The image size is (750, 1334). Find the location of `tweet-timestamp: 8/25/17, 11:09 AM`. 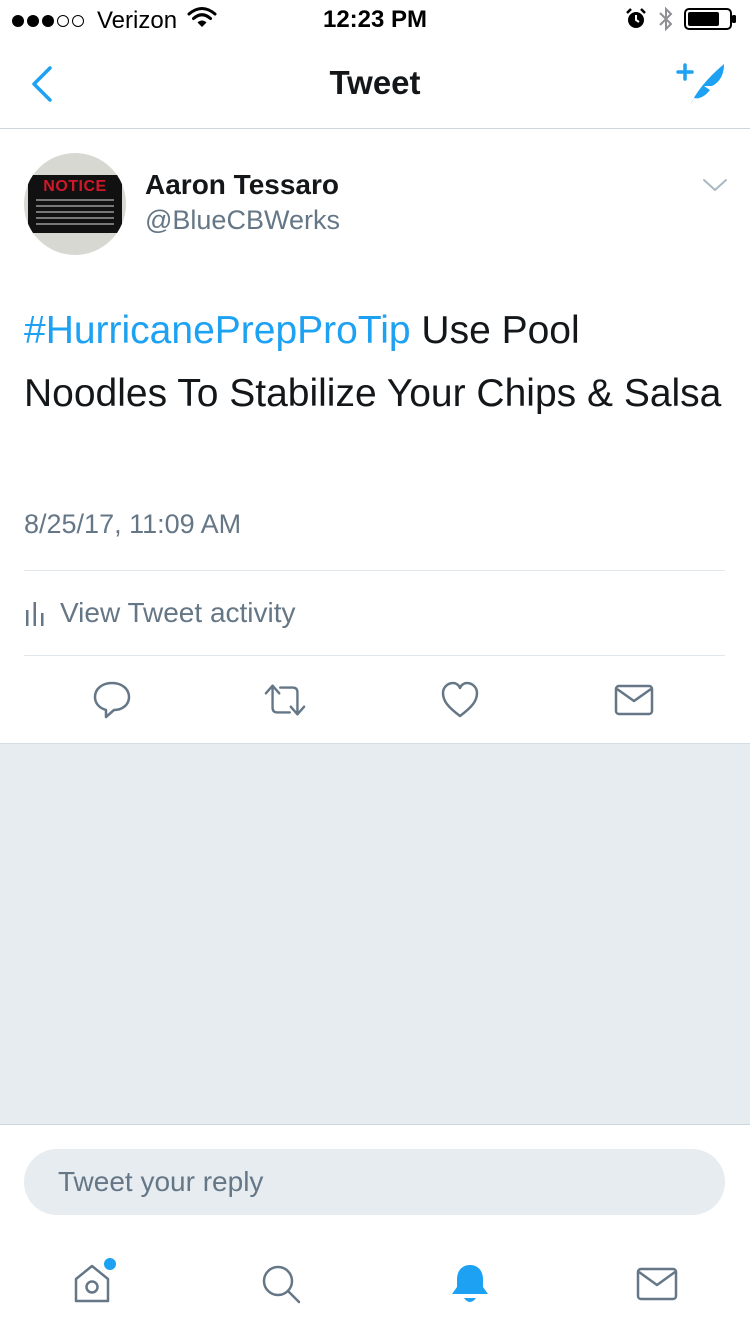

tweet-timestamp: 8/25/17, 11:09 AM is located at coordinates (133, 524).